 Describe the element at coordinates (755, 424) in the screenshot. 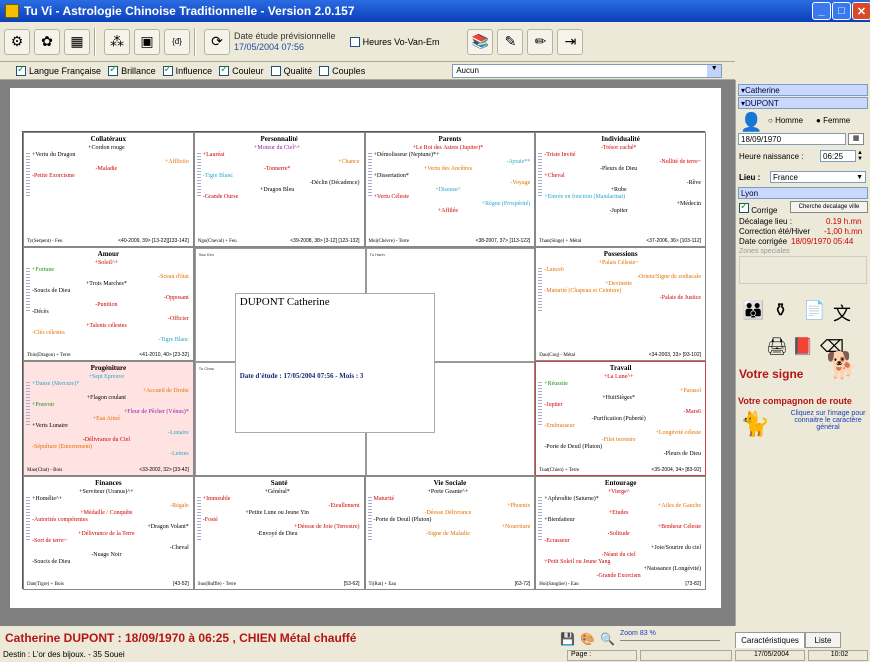

I see `cat-icon: 🐈` at that location.